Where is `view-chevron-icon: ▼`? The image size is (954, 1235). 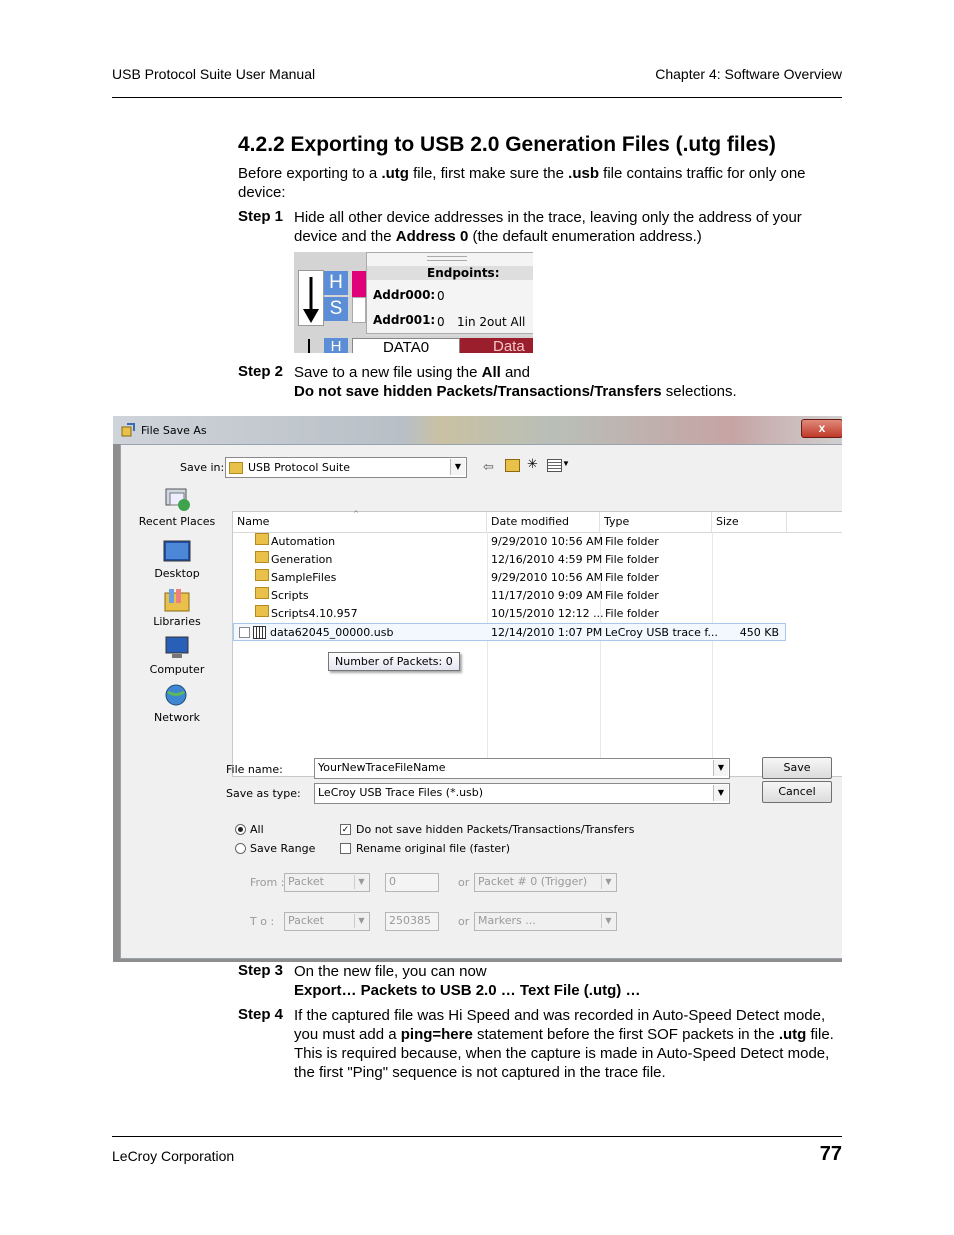
view-chevron-icon: ▼ is located at coordinates (566, 463).